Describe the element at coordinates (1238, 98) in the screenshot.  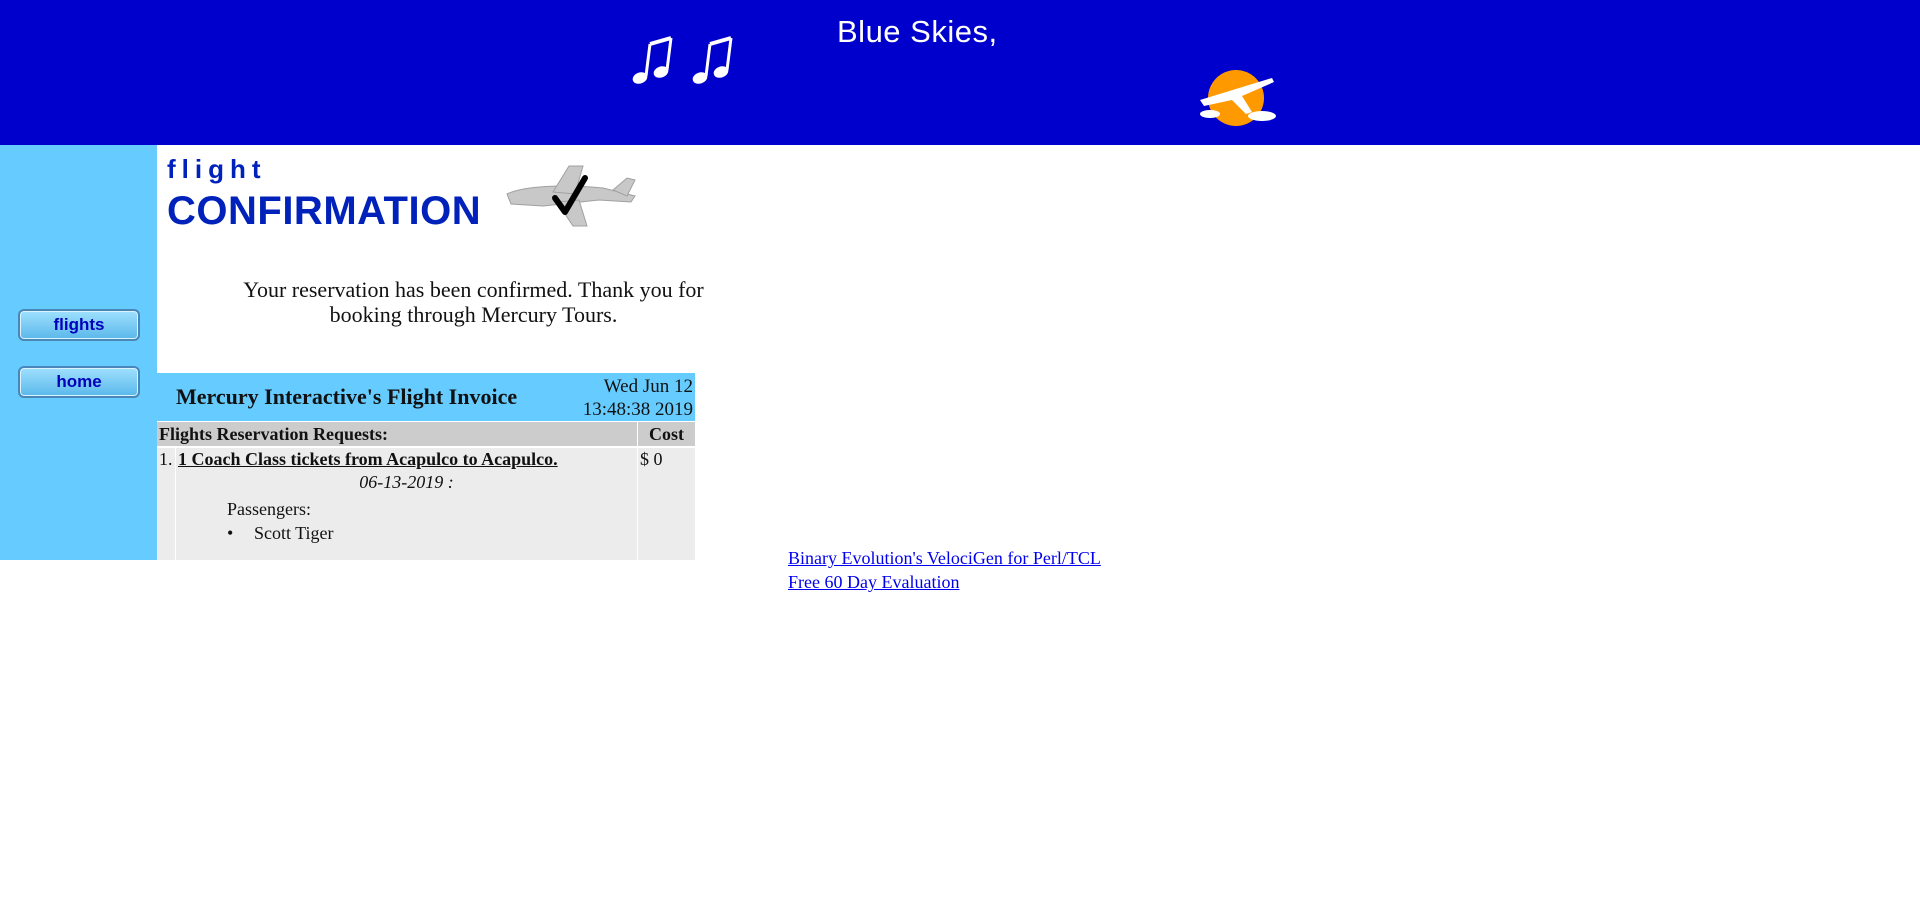
I see `sun-airplane-icon` at that location.